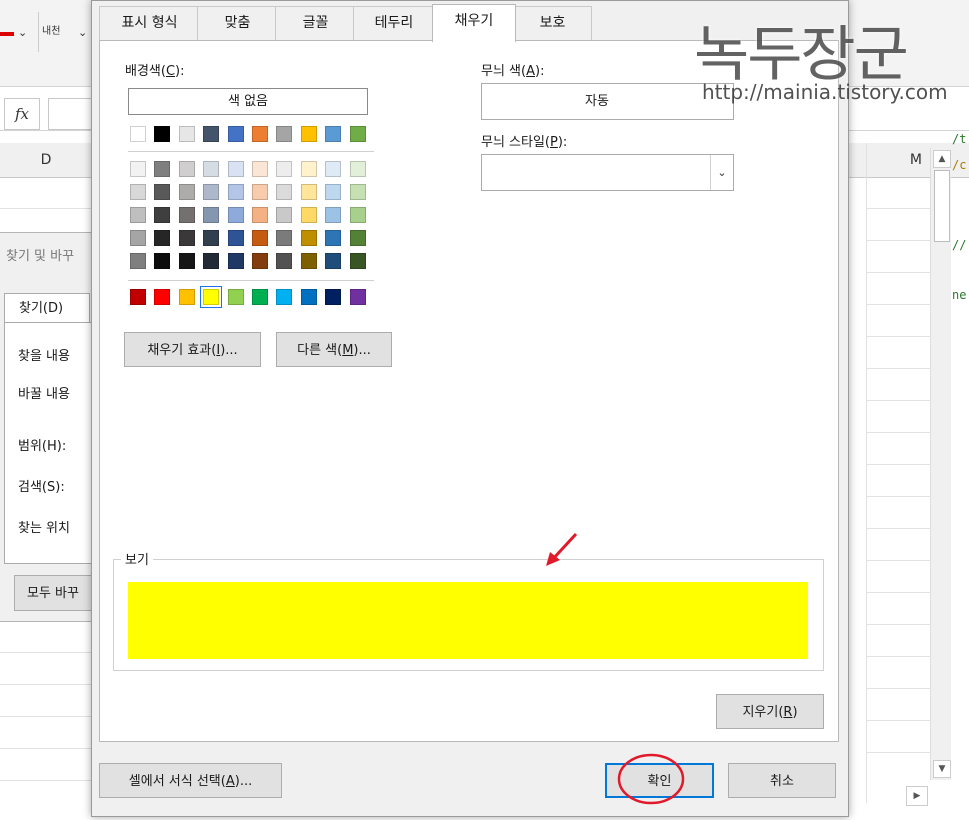 The image size is (969, 820). Describe the element at coordinates (770, 711) in the screenshot. I see `clear-button: 지우기(R)` at that location.